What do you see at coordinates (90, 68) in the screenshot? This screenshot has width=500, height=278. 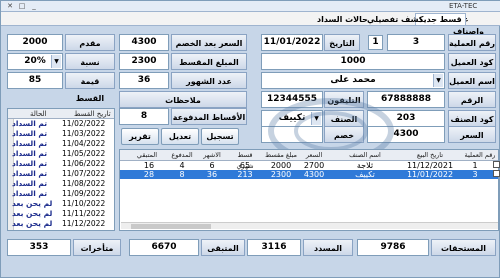 I see `interest-label: نسبة الفائدة` at bounding box center [90, 68].